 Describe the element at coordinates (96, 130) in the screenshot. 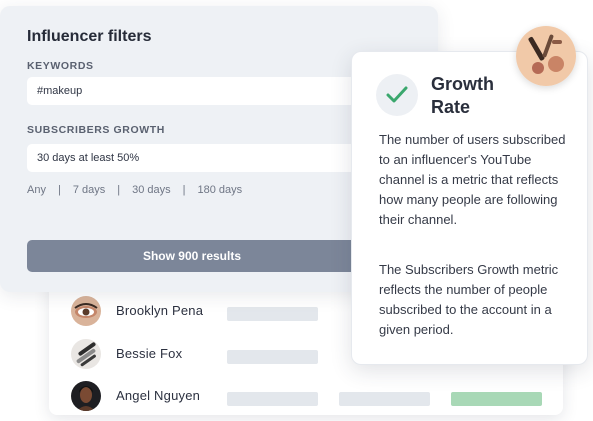

I see `subscribers-growth-label: SUBSCRIBERS GROWTH` at that location.